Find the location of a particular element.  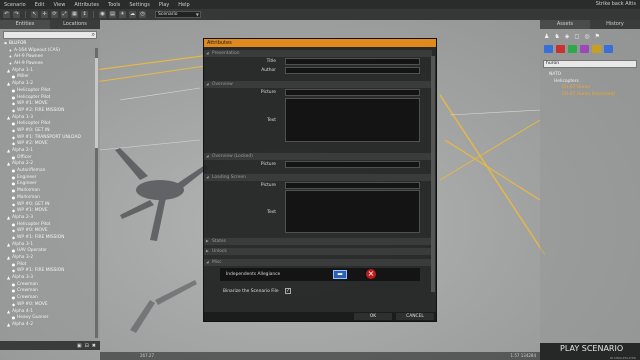

cancel-button: CANCEL is located at coordinates (415, 316).